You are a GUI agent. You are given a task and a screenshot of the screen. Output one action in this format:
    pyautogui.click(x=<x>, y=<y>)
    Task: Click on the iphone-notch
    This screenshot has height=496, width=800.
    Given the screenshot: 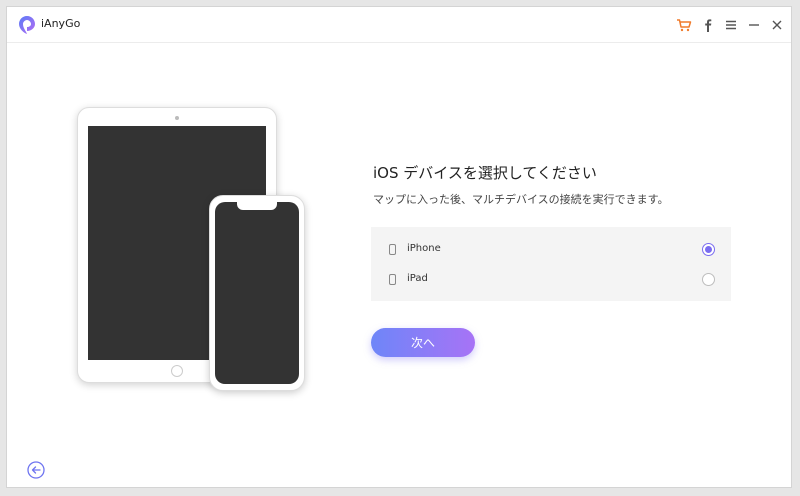 What is the action you would take?
    pyautogui.click(x=257, y=206)
    